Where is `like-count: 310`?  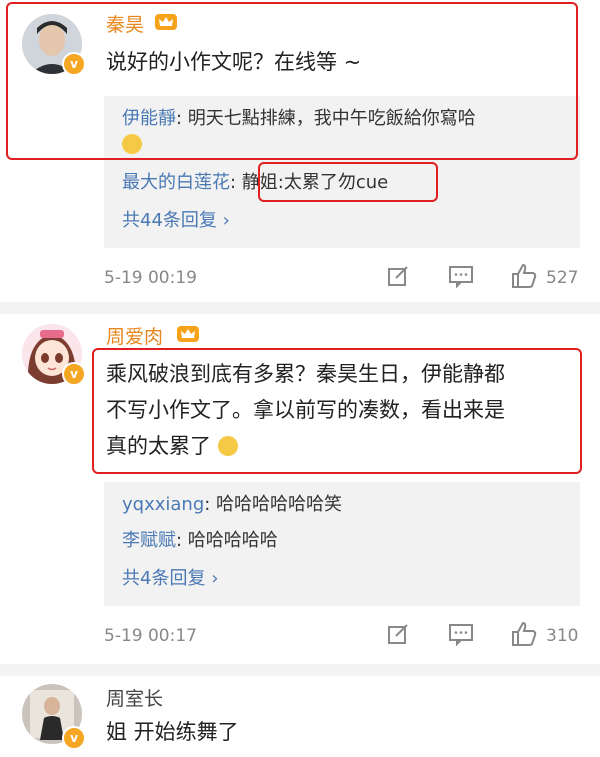
like-count: 310 is located at coordinates (562, 636).